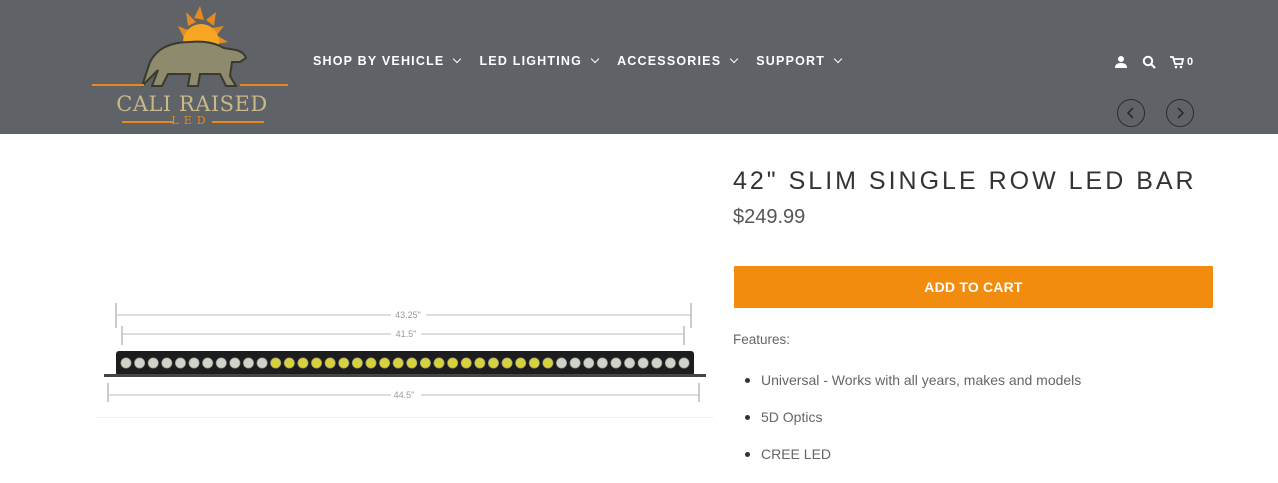  I want to click on chevron-left-icon, so click(1130, 113).